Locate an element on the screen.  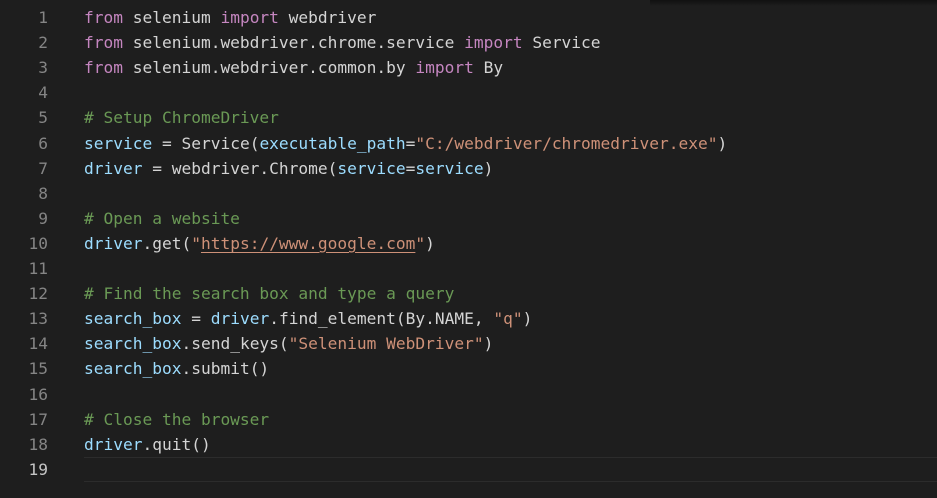
line-number: 12 is located at coordinates (38, 294).